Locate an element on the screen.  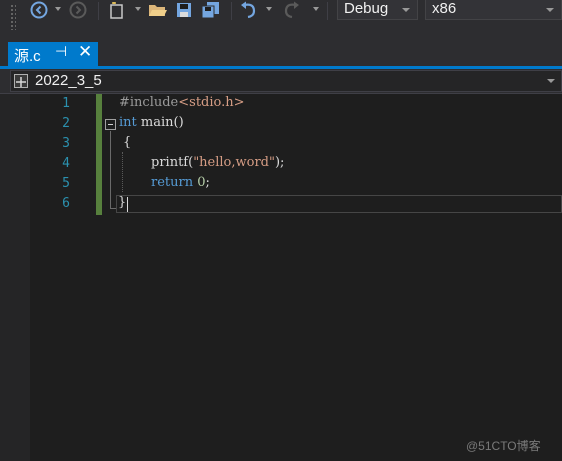
code-line: } is located at coordinates (122, 202).